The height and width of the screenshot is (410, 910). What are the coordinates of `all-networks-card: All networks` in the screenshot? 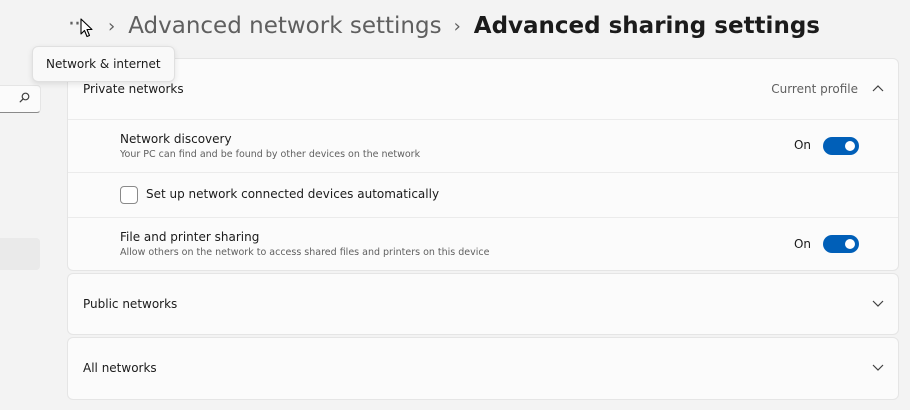 It's located at (483, 368).